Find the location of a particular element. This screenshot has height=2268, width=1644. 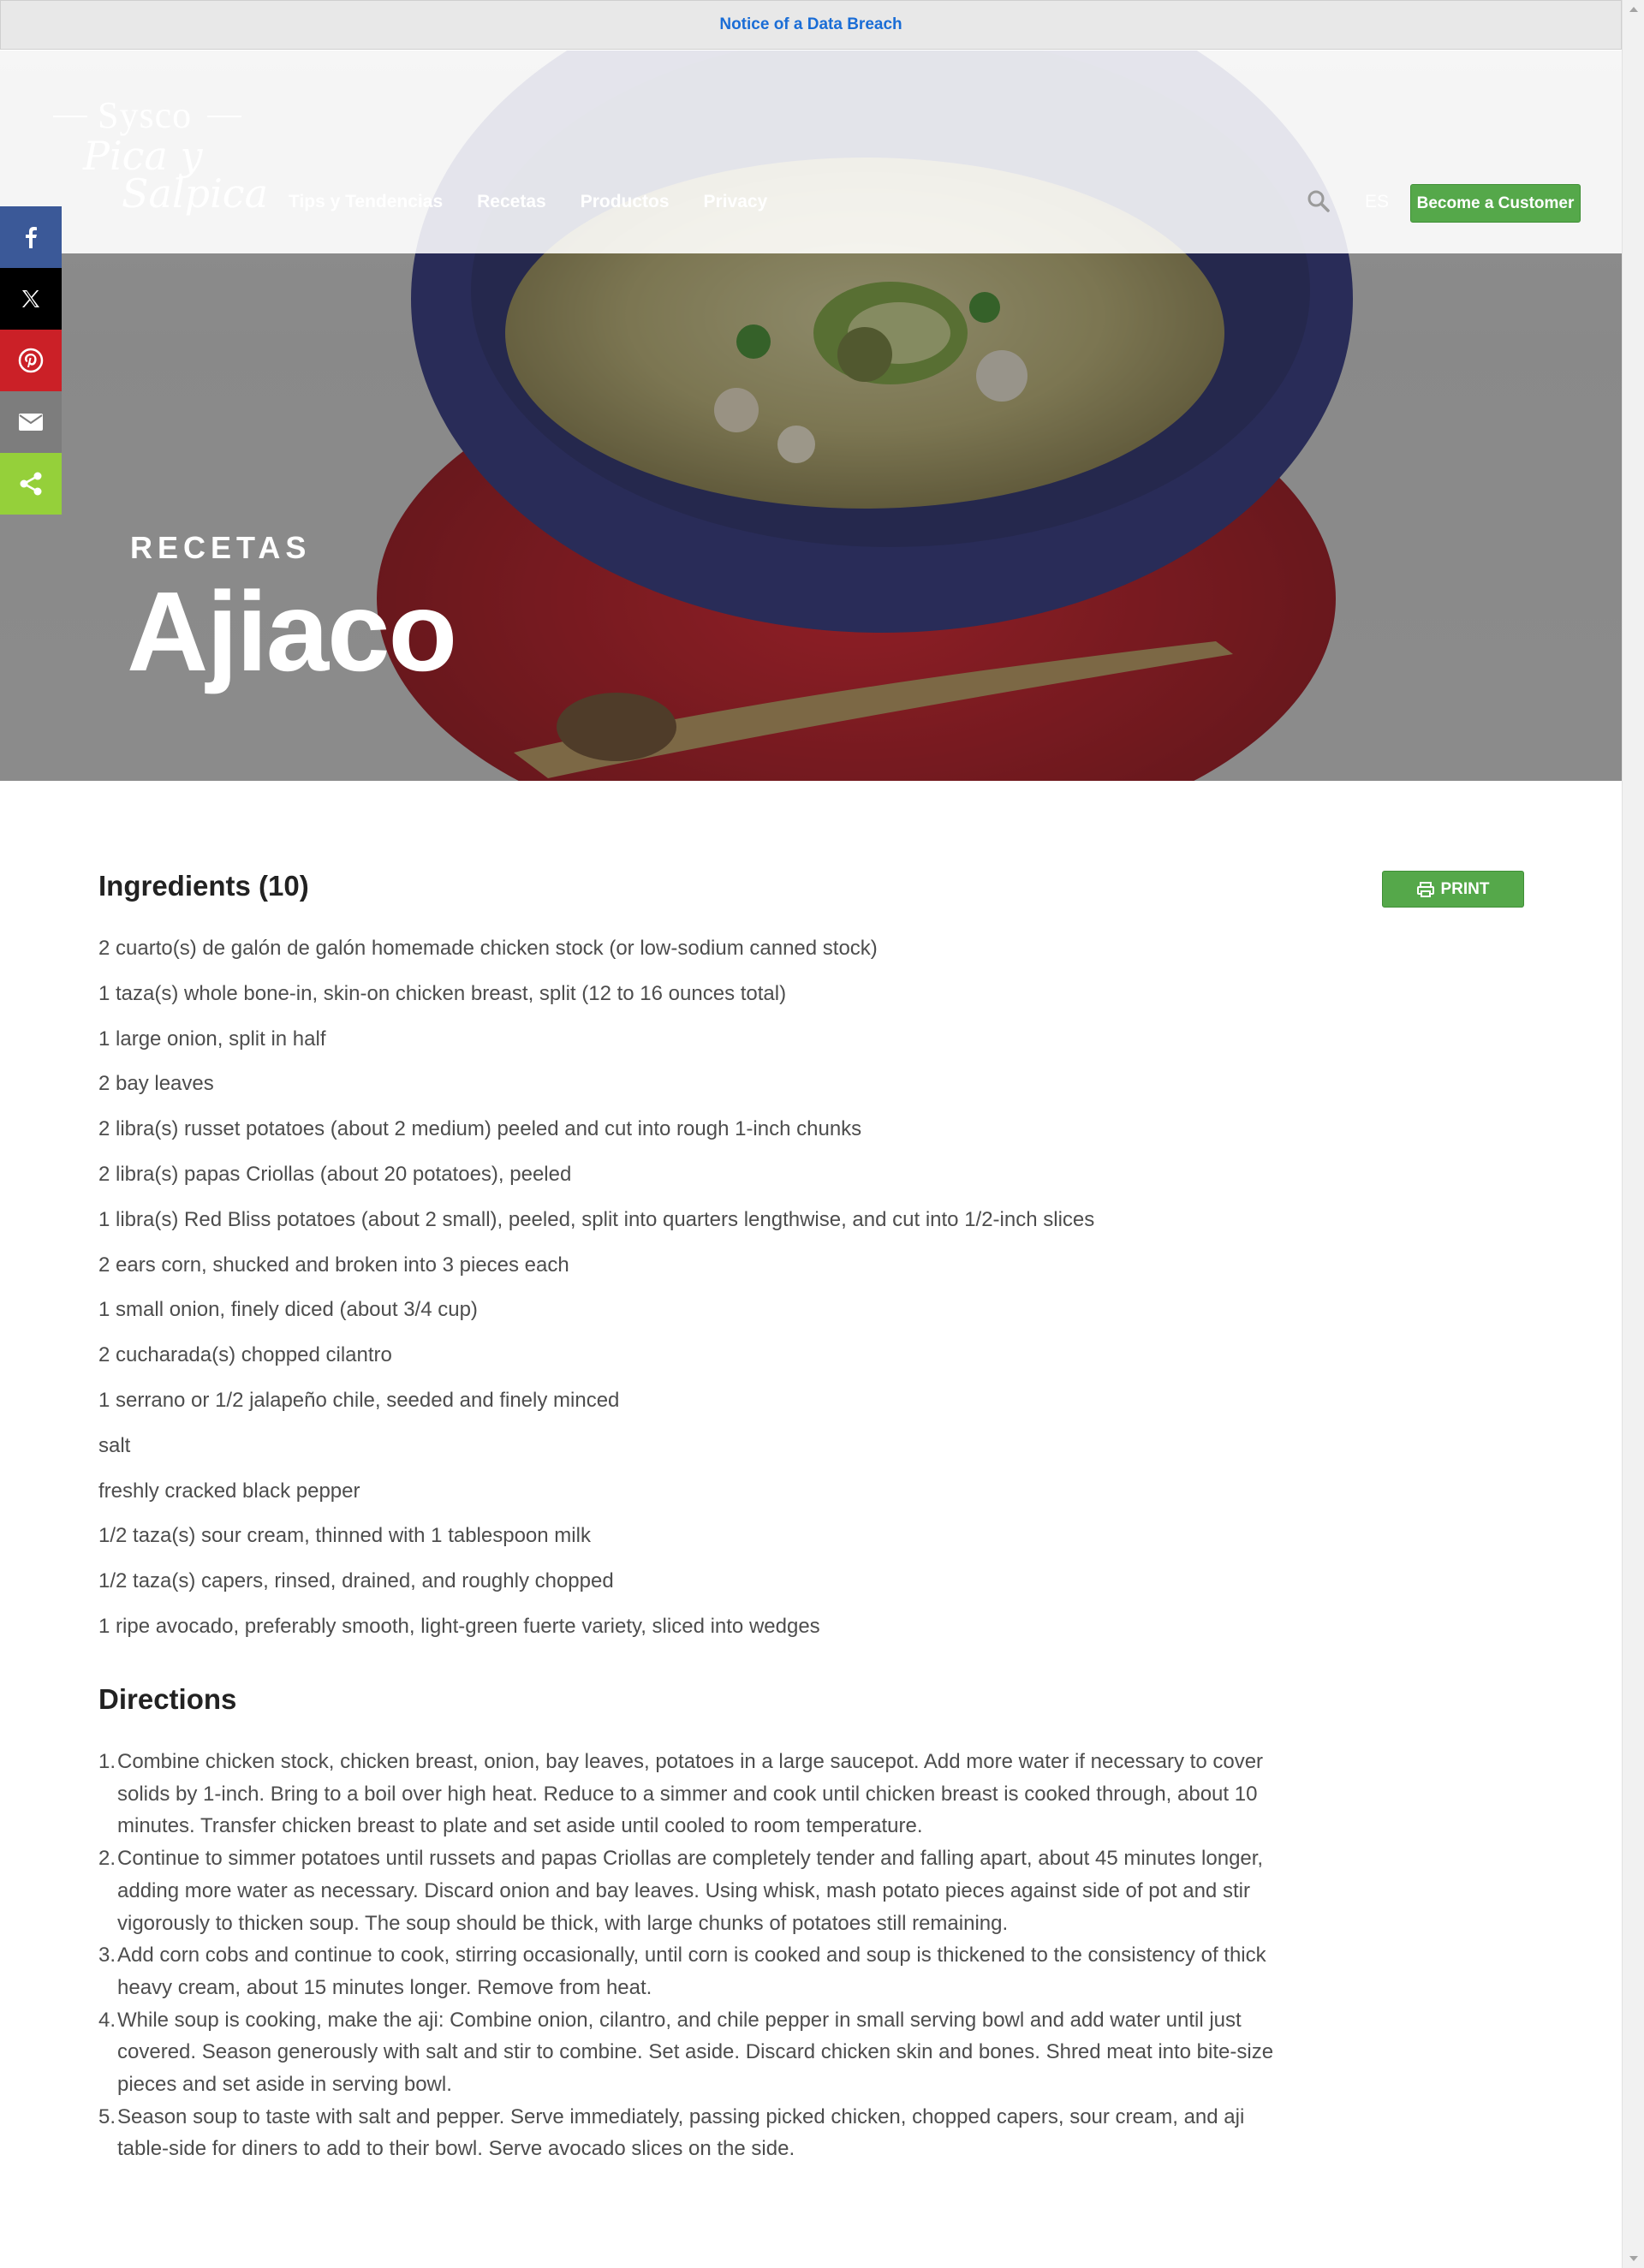

data-breach-notice-link: Notice of a Data Breach is located at coordinates (810, 24).